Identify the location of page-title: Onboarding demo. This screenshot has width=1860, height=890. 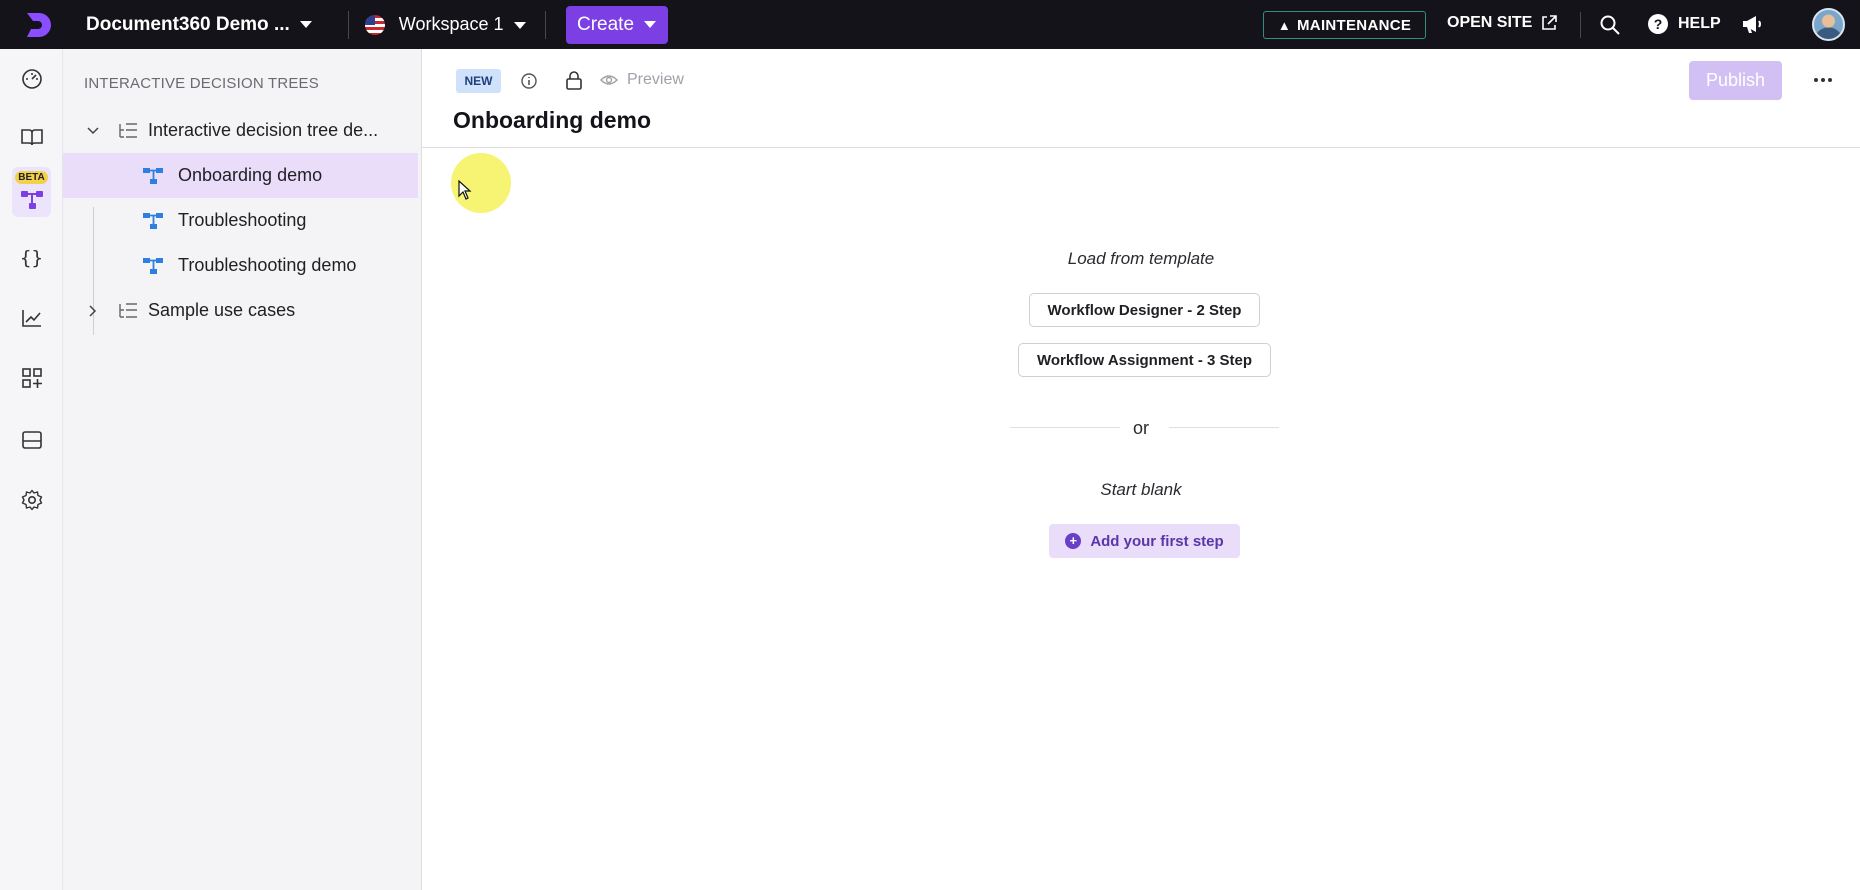
(552, 120).